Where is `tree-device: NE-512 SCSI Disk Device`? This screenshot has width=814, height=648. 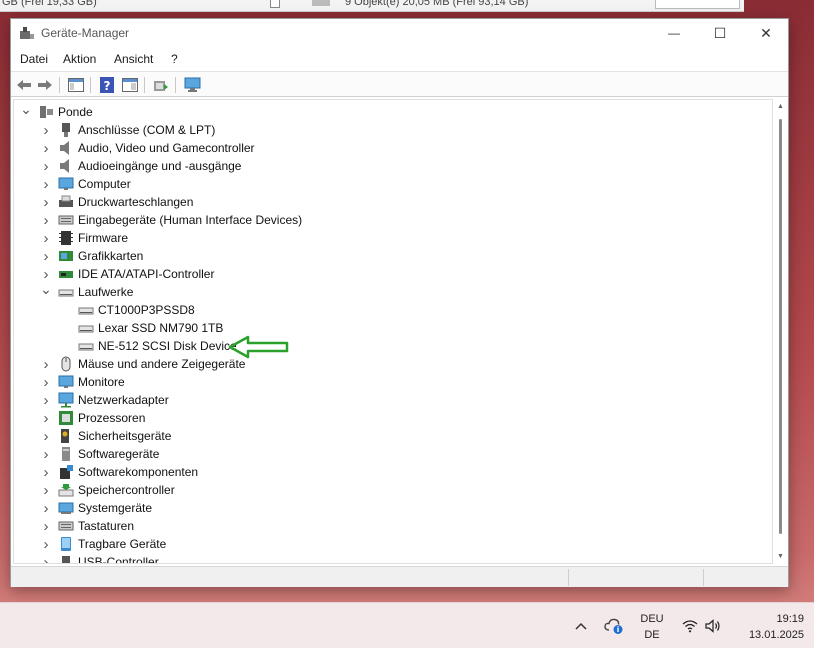
tree-device: NE-512 SCSI Disk Device is located at coordinates (148, 346).